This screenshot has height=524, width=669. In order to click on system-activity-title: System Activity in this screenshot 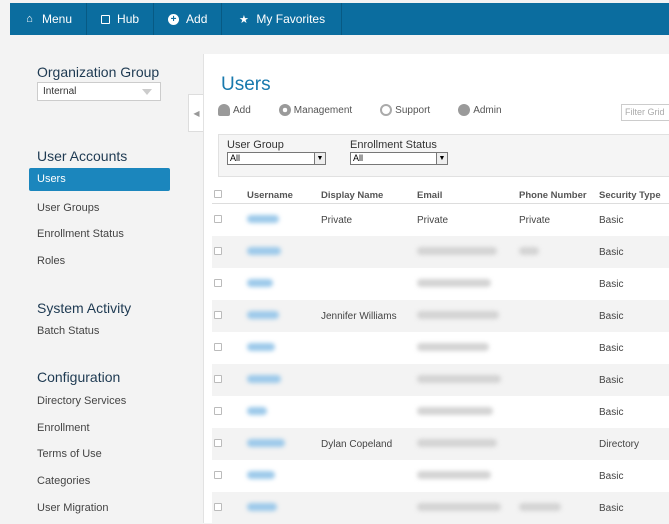, I will do `click(84, 308)`.